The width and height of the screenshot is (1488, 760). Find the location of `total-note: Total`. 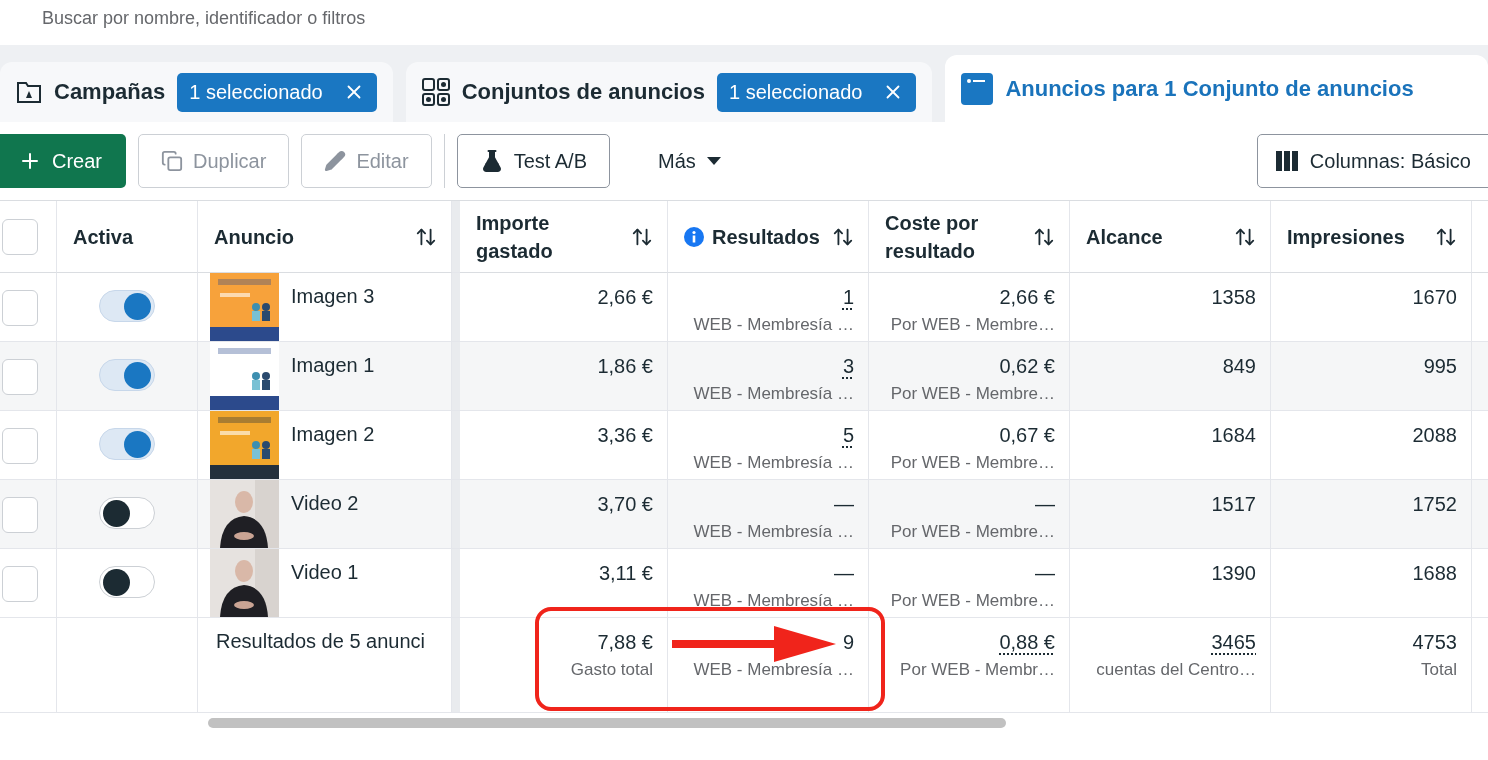

total-note: Total is located at coordinates (1439, 670).